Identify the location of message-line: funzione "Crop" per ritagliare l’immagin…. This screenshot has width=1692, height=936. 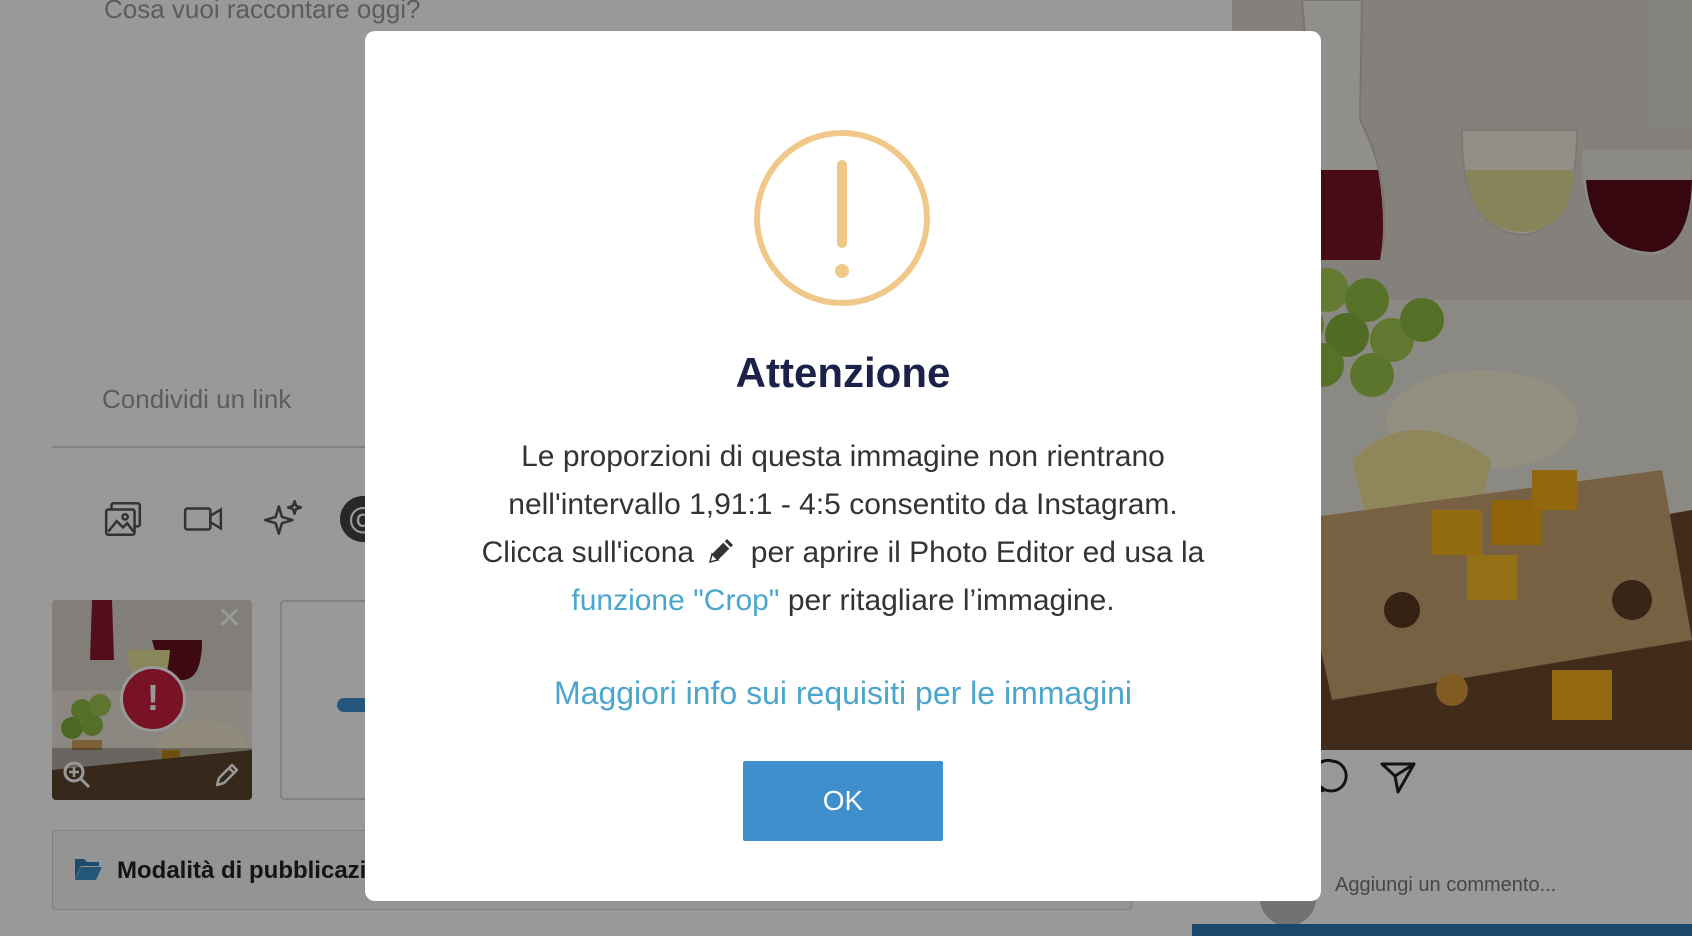
(843, 601).